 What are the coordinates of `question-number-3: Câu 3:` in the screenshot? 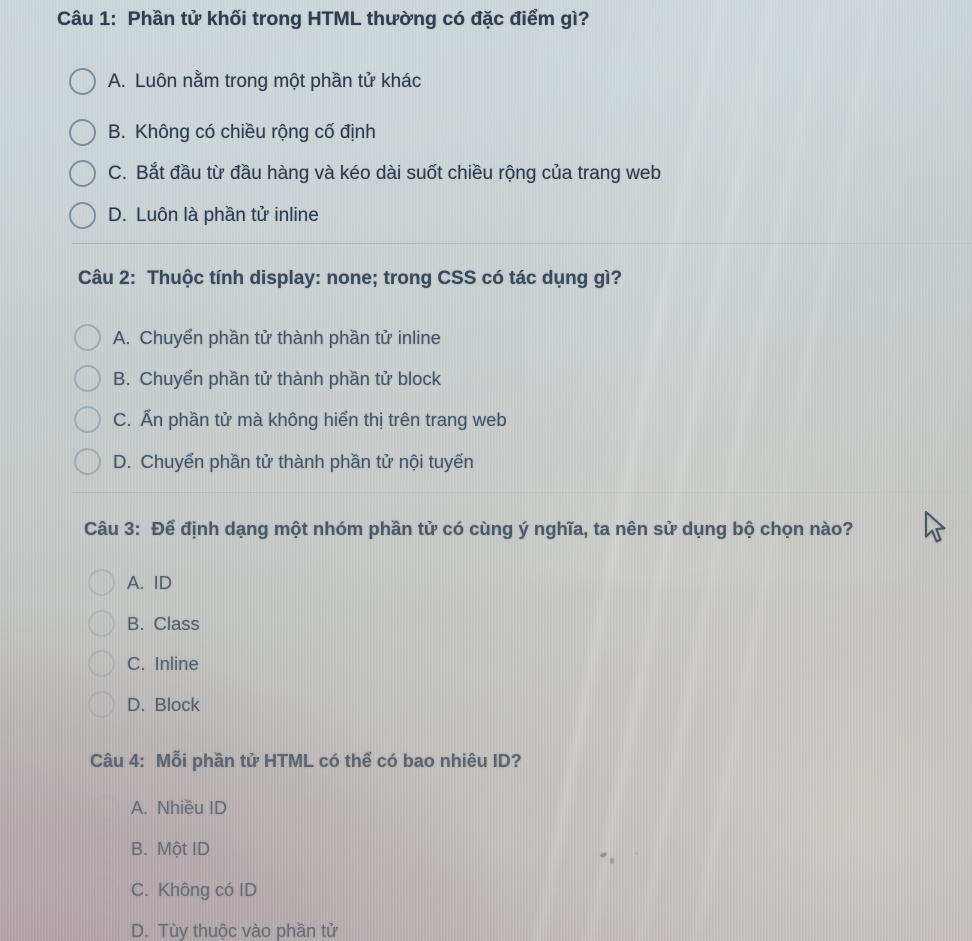 It's located at (112, 528).